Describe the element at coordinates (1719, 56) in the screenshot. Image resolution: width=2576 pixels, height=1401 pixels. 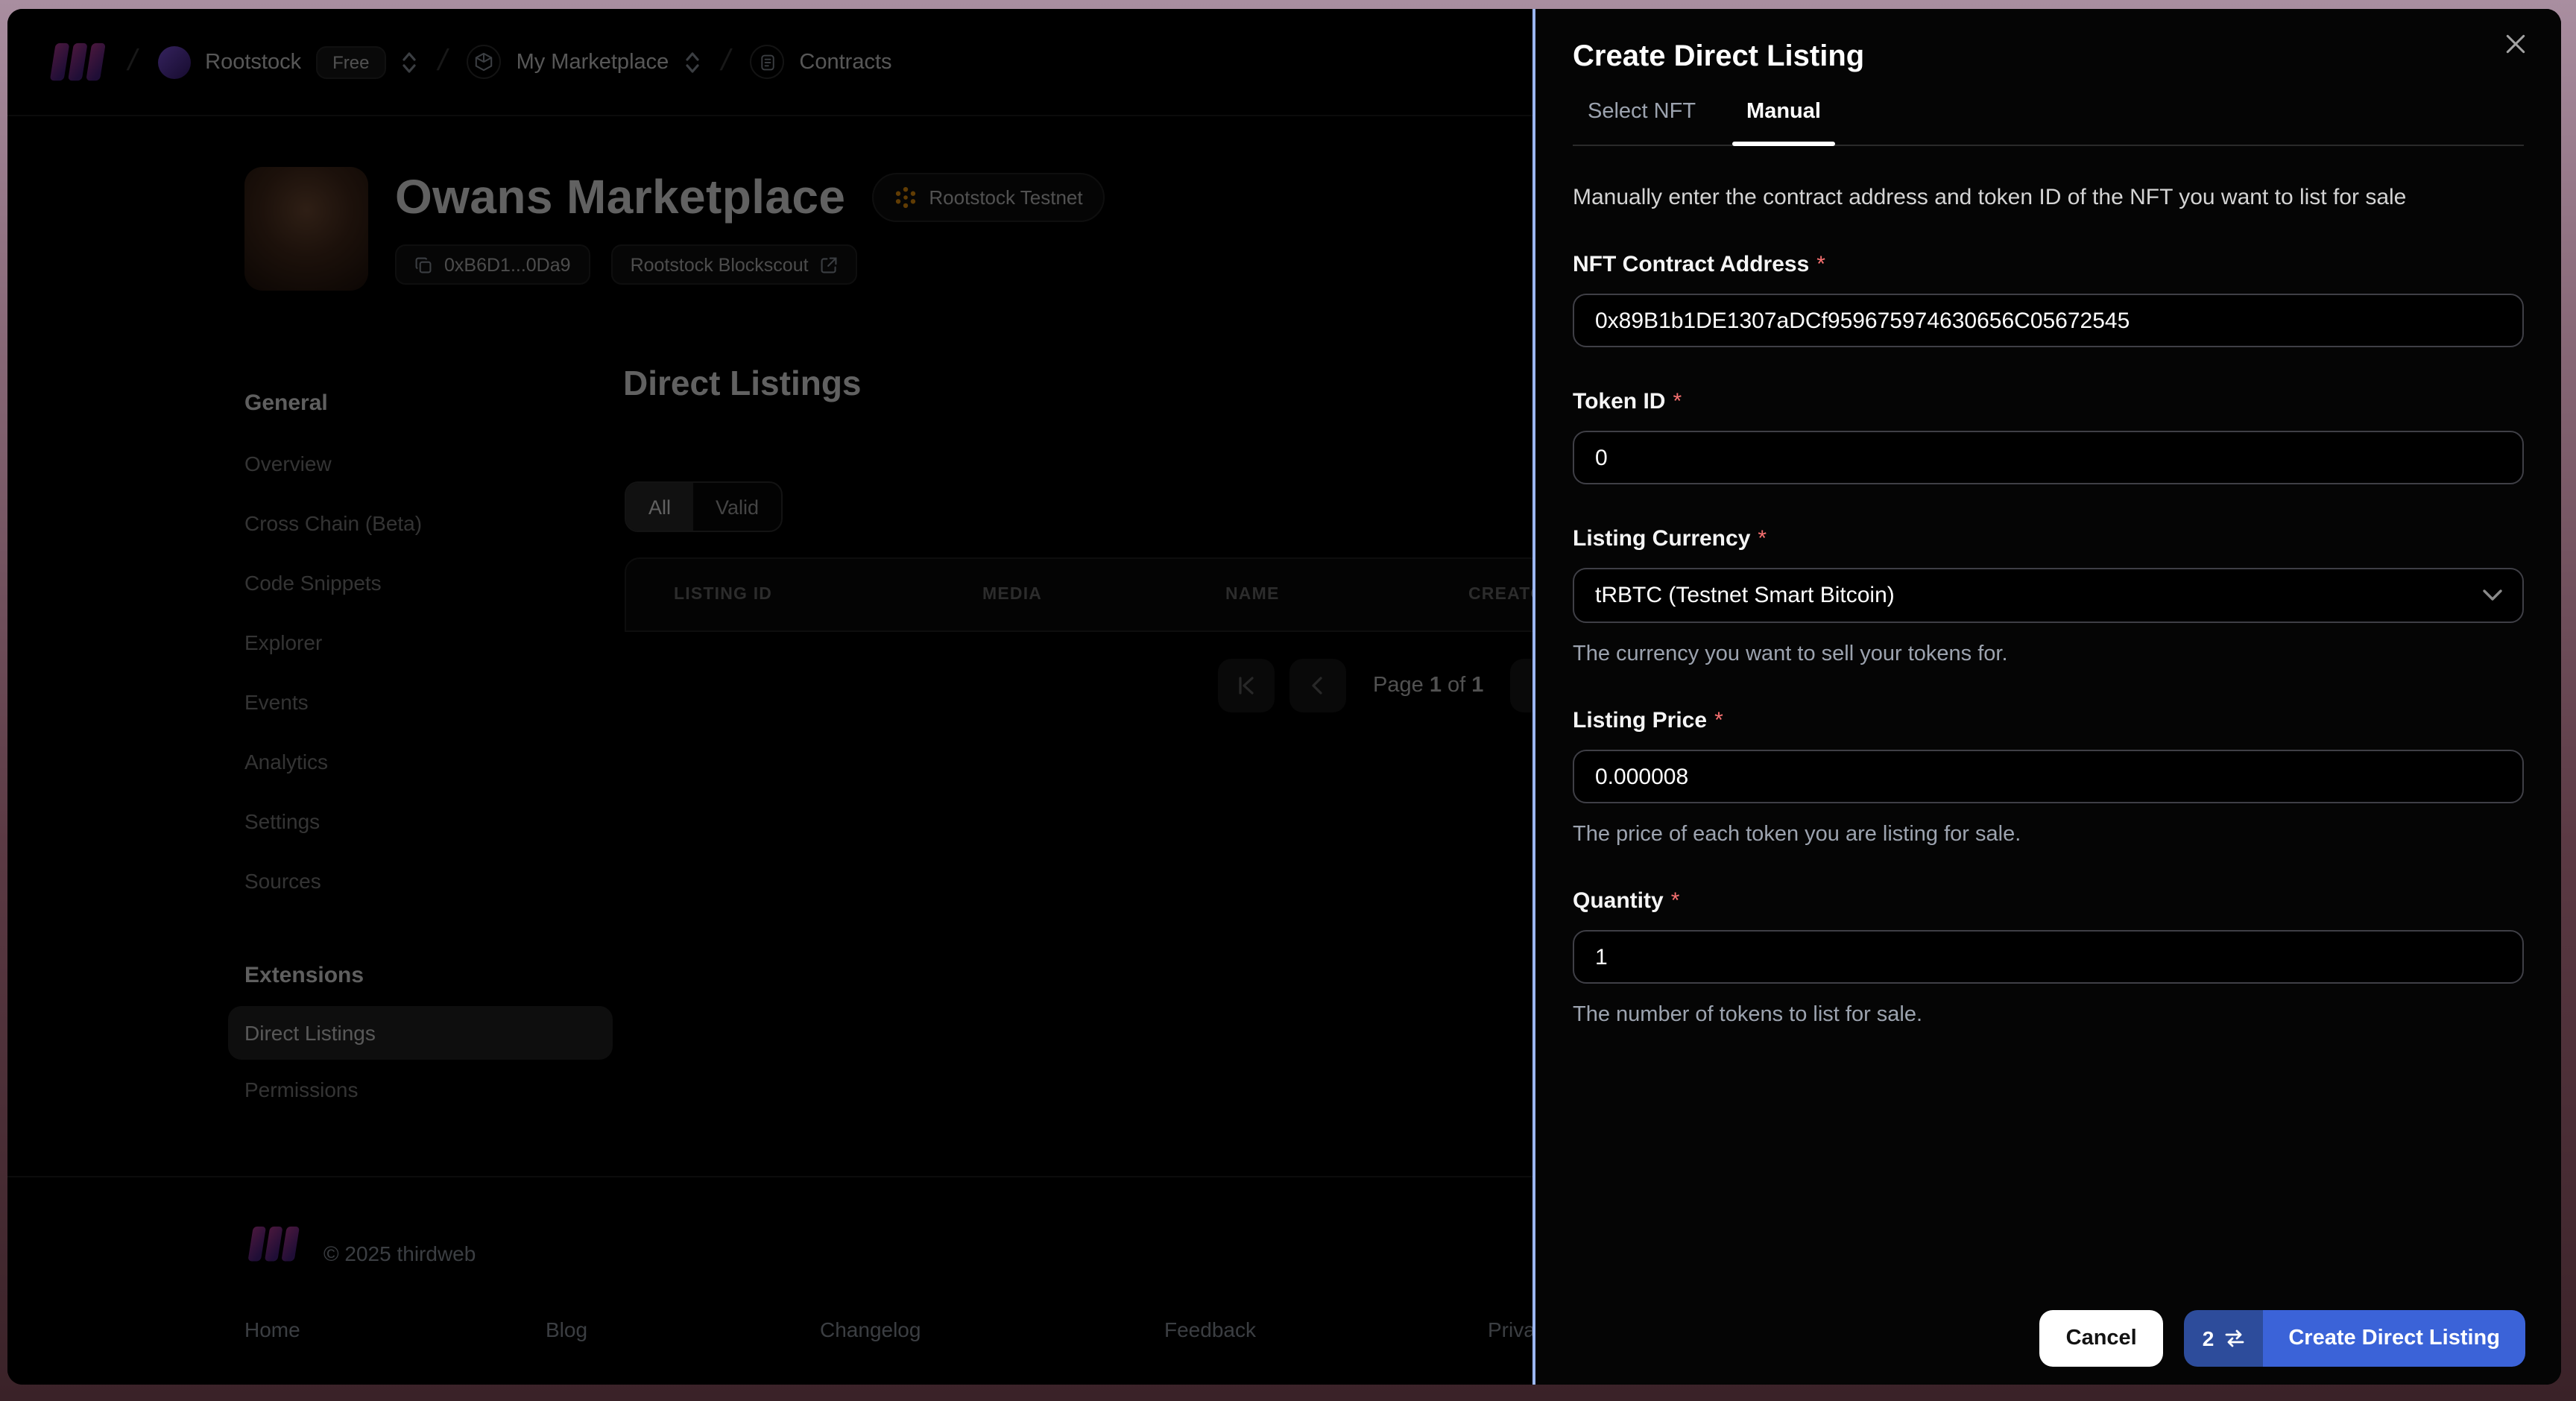
I see `drawer-title: Create Direct Listing` at that location.